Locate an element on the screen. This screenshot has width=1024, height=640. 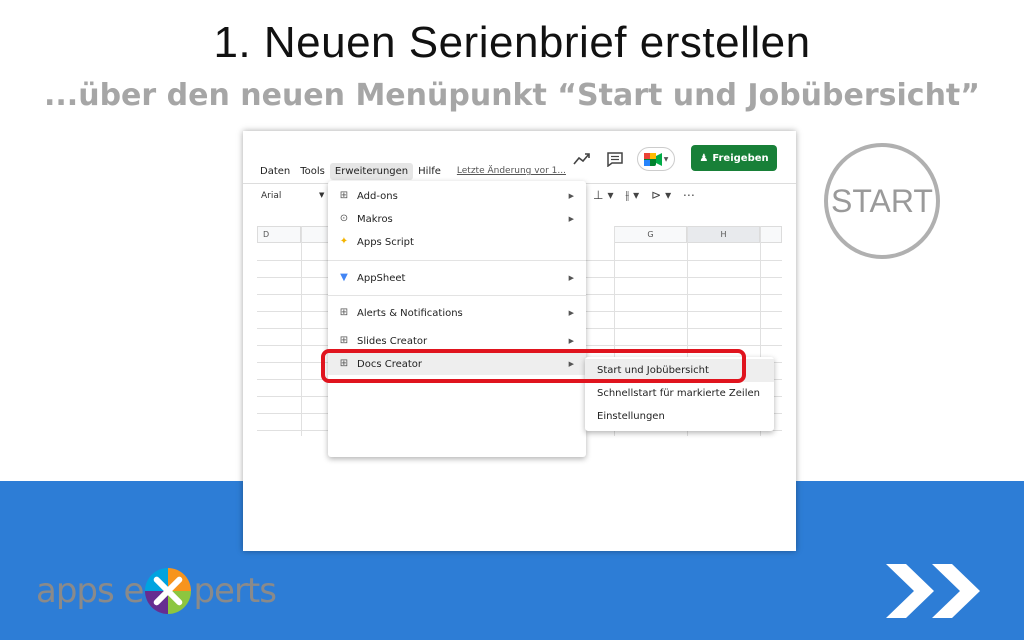
appsheet-icon: ▼ is located at coordinates (344, 277).